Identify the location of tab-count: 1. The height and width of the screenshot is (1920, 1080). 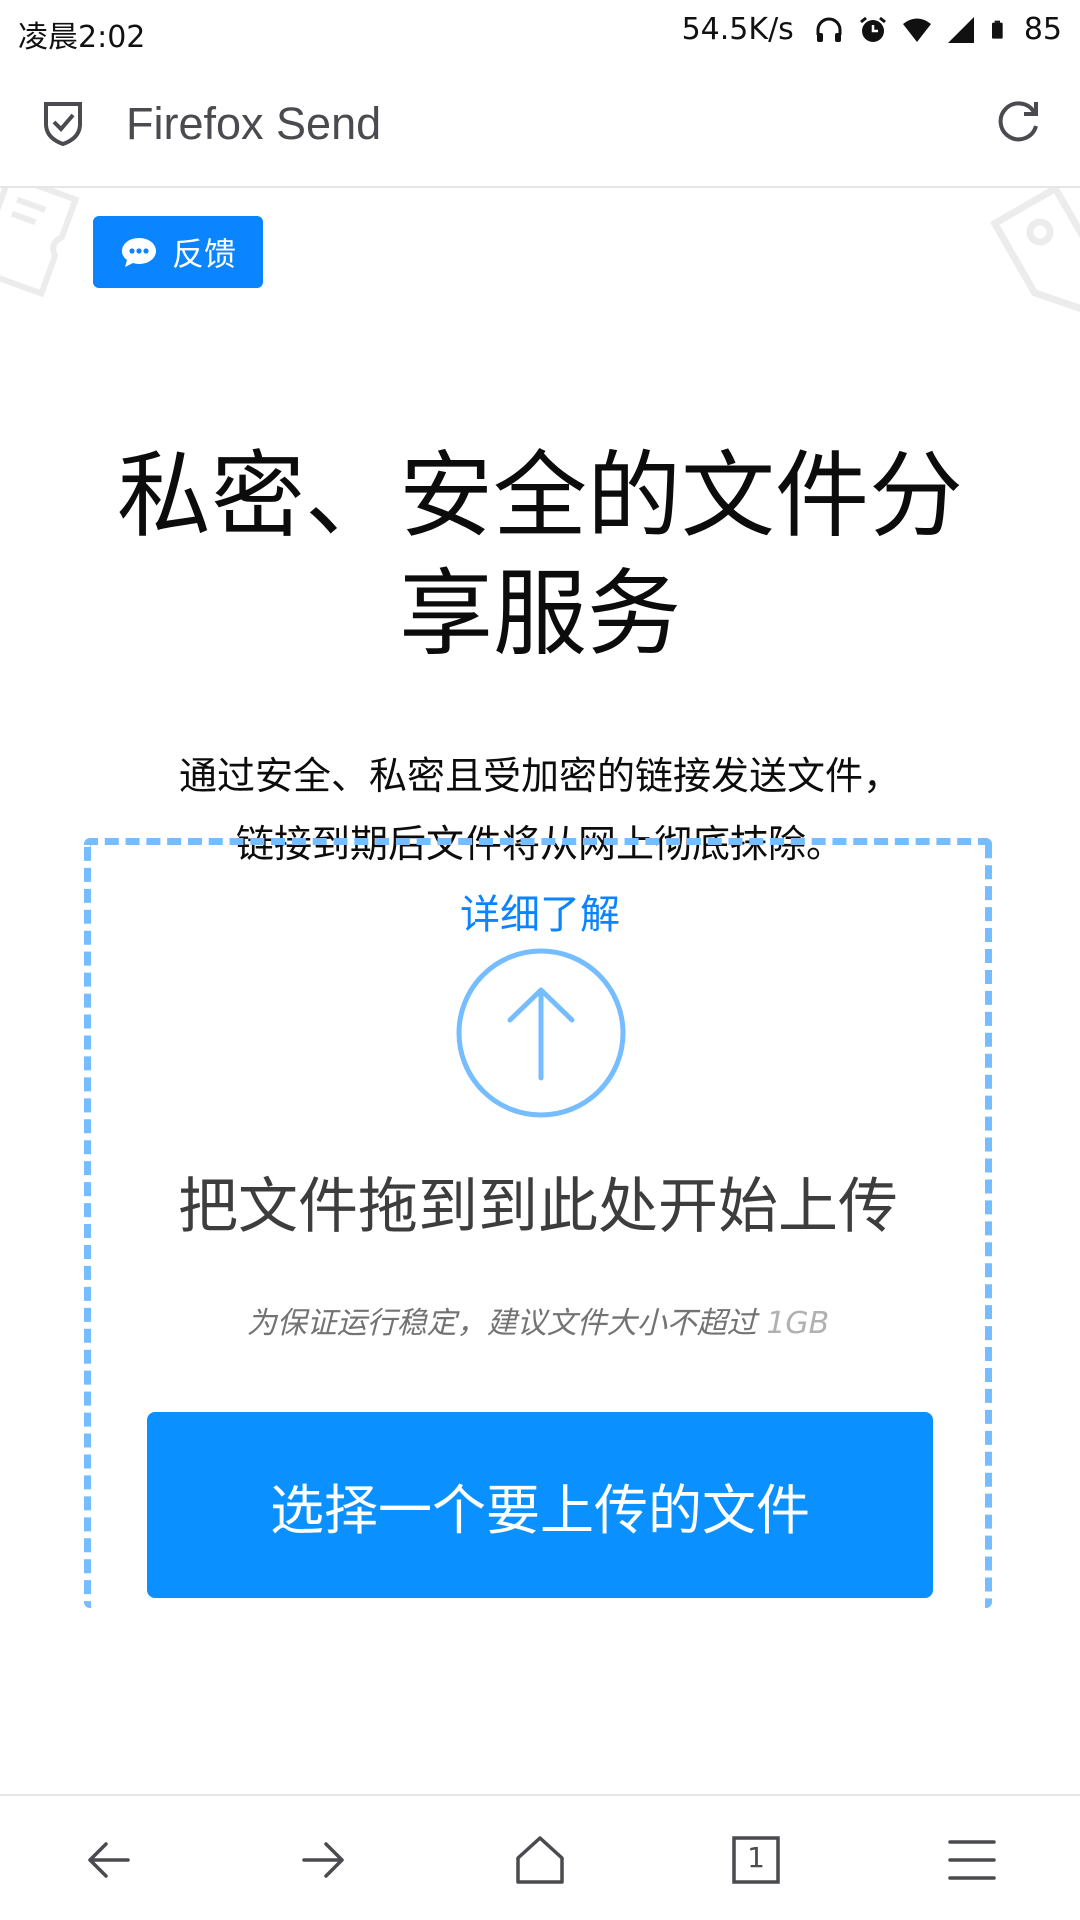
(756, 1857).